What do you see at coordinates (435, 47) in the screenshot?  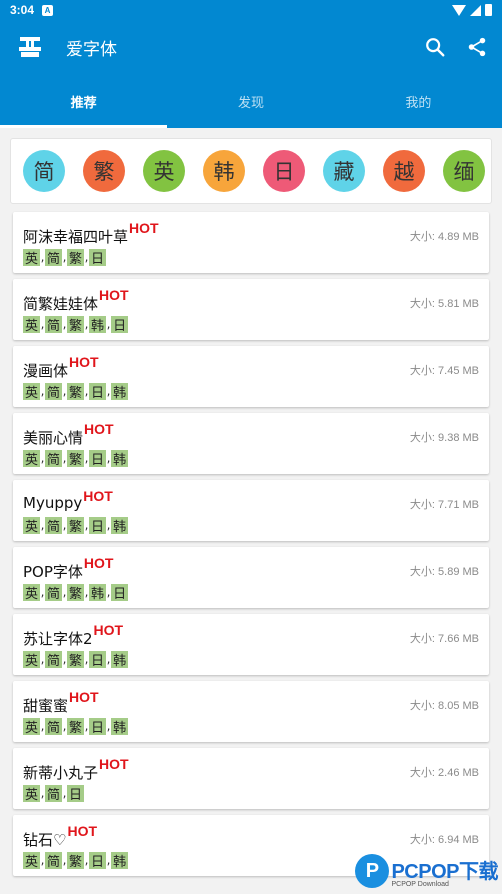 I see `search-icon` at bounding box center [435, 47].